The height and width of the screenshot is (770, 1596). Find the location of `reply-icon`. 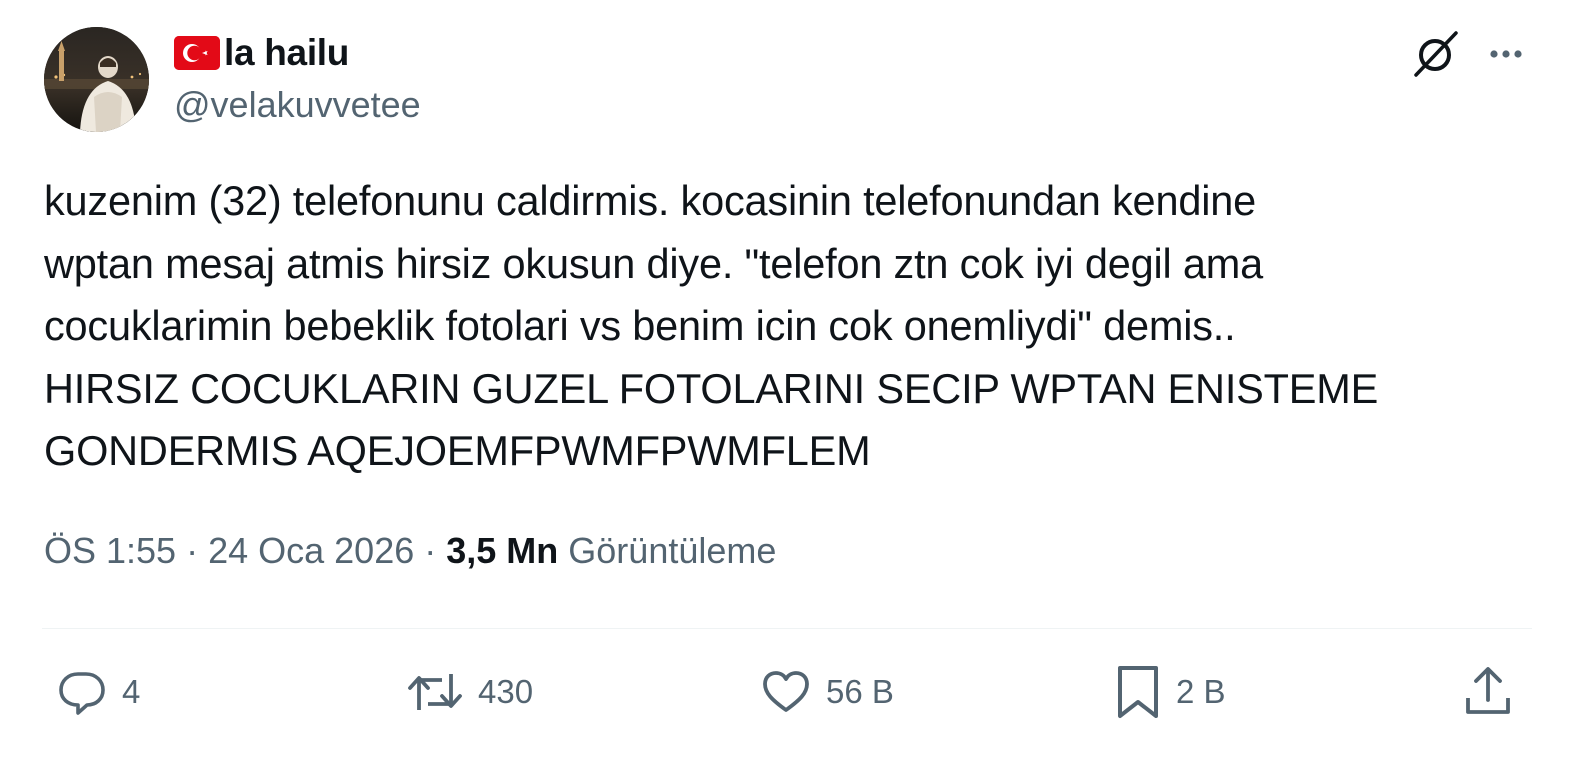

reply-icon is located at coordinates (82, 692).